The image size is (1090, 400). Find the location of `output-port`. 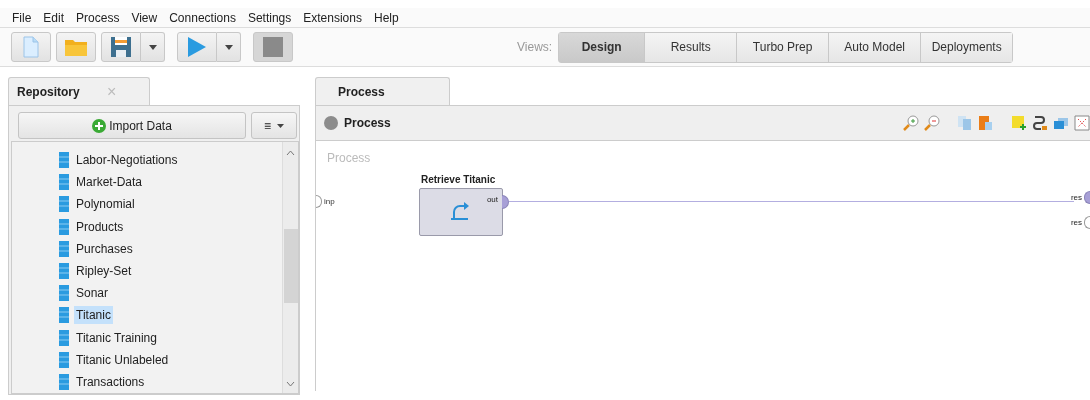

output-port is located at coordinates (505, 202).